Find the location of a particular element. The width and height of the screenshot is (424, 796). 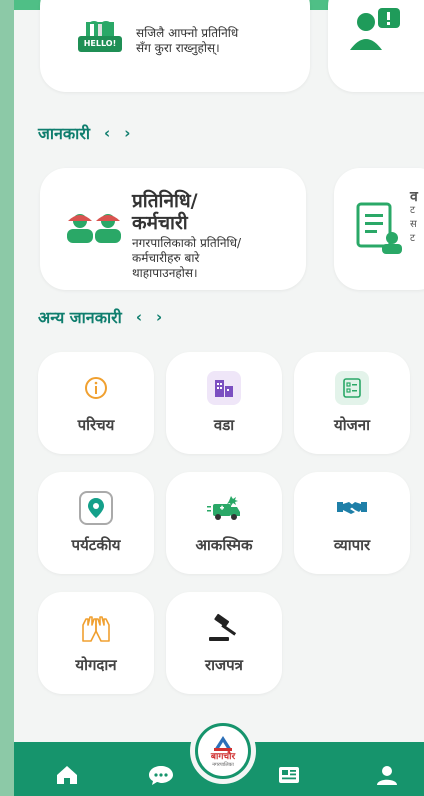

chat-icon is located at coordinates (161, 775).